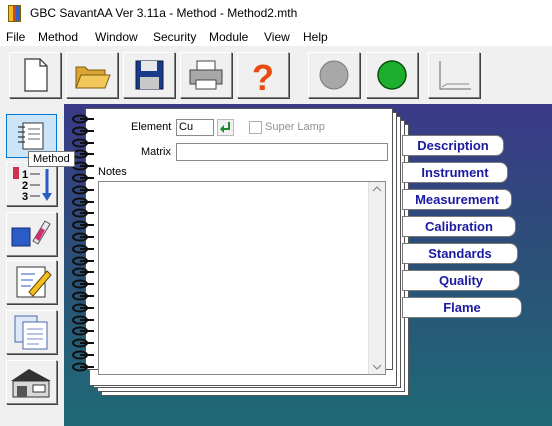 Image resolution: width=552 pixels, height=426 pixels. I want to click on save-button, so click(149, 75).